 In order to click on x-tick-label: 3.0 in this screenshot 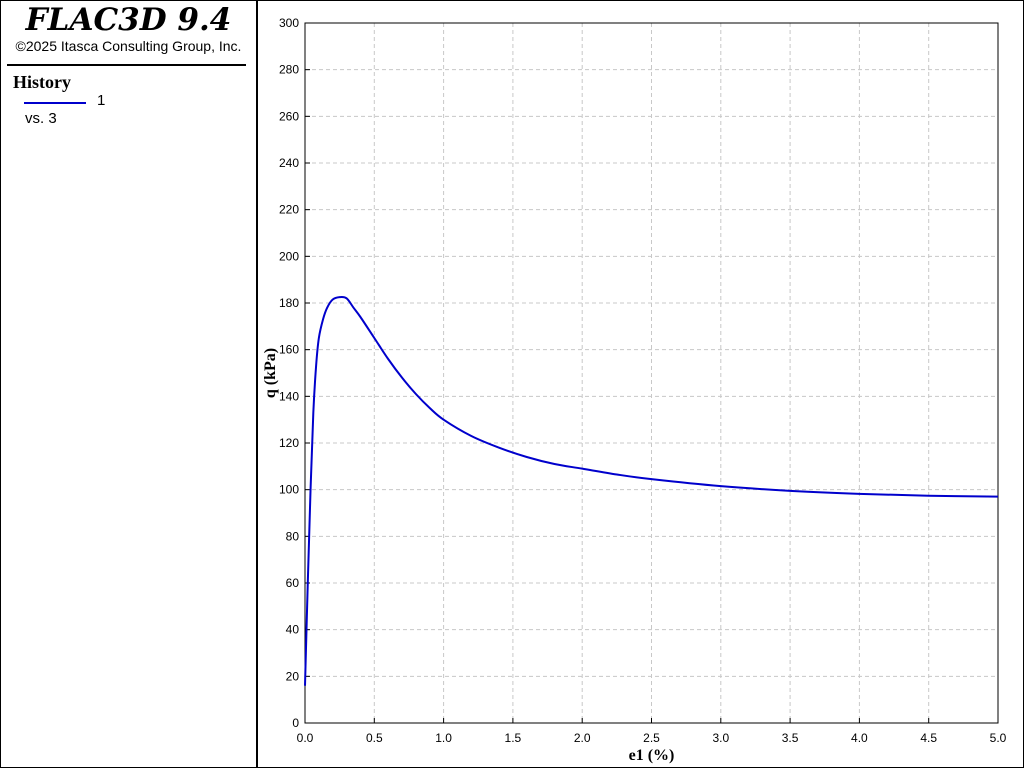, I will do `click(720, 738)`.